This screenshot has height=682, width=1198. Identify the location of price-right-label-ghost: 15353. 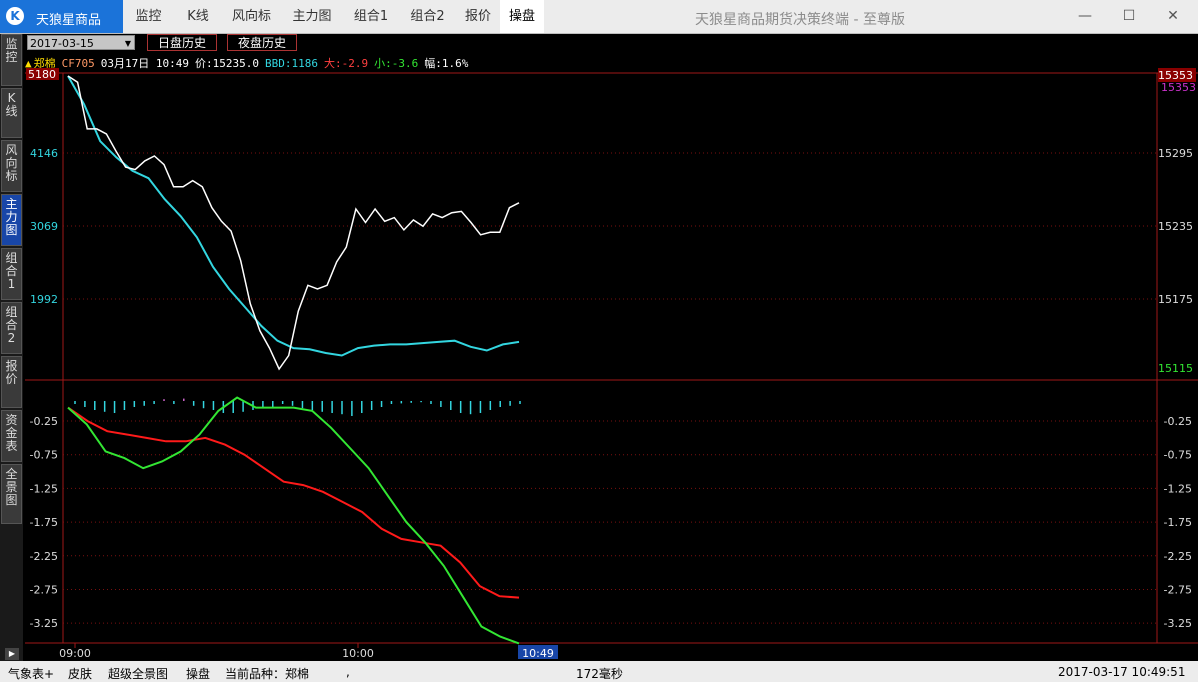
(1178, 87).